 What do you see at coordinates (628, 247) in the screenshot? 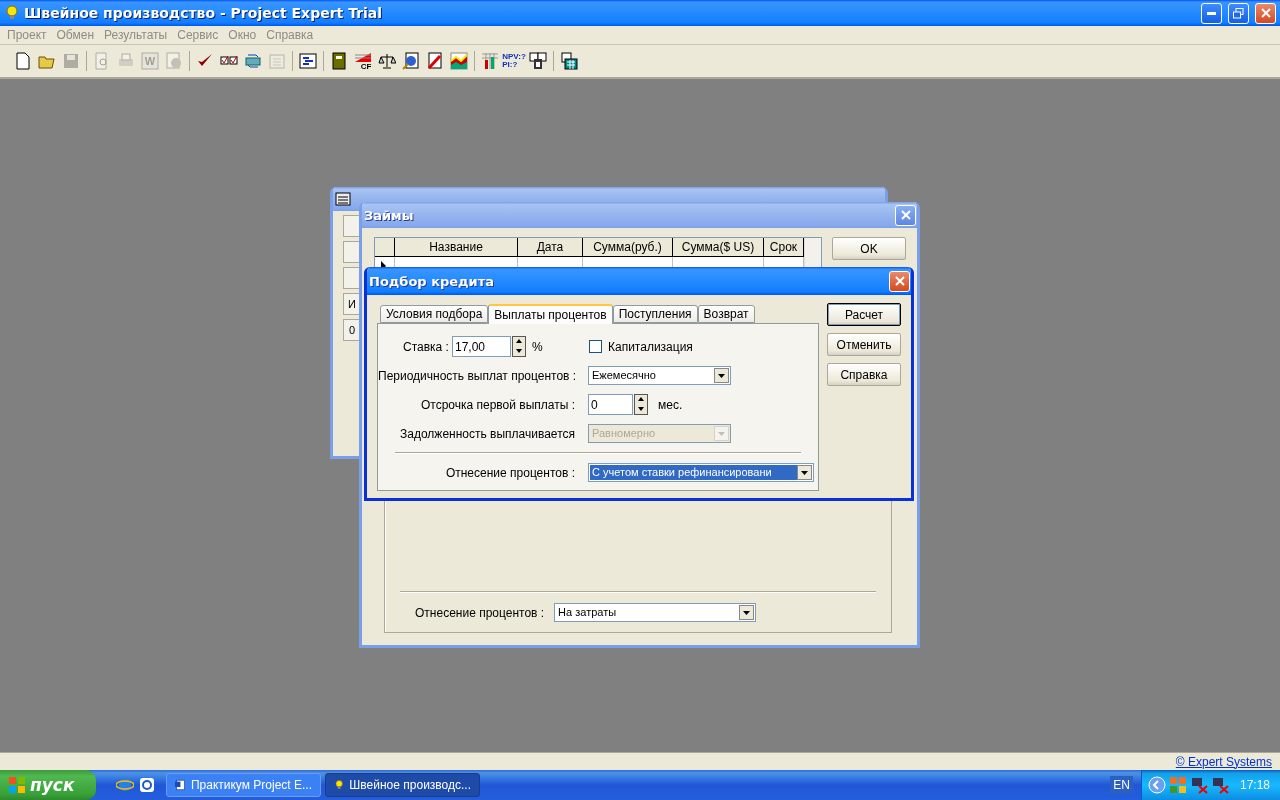
I see `column-header: Сумма(руб.)` at bounding box center [628, 247].